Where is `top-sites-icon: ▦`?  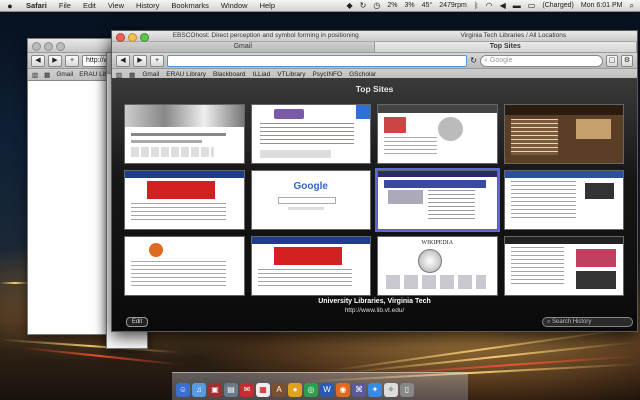
top-sites-icon: ▦ is located at coordinates (47, 75).